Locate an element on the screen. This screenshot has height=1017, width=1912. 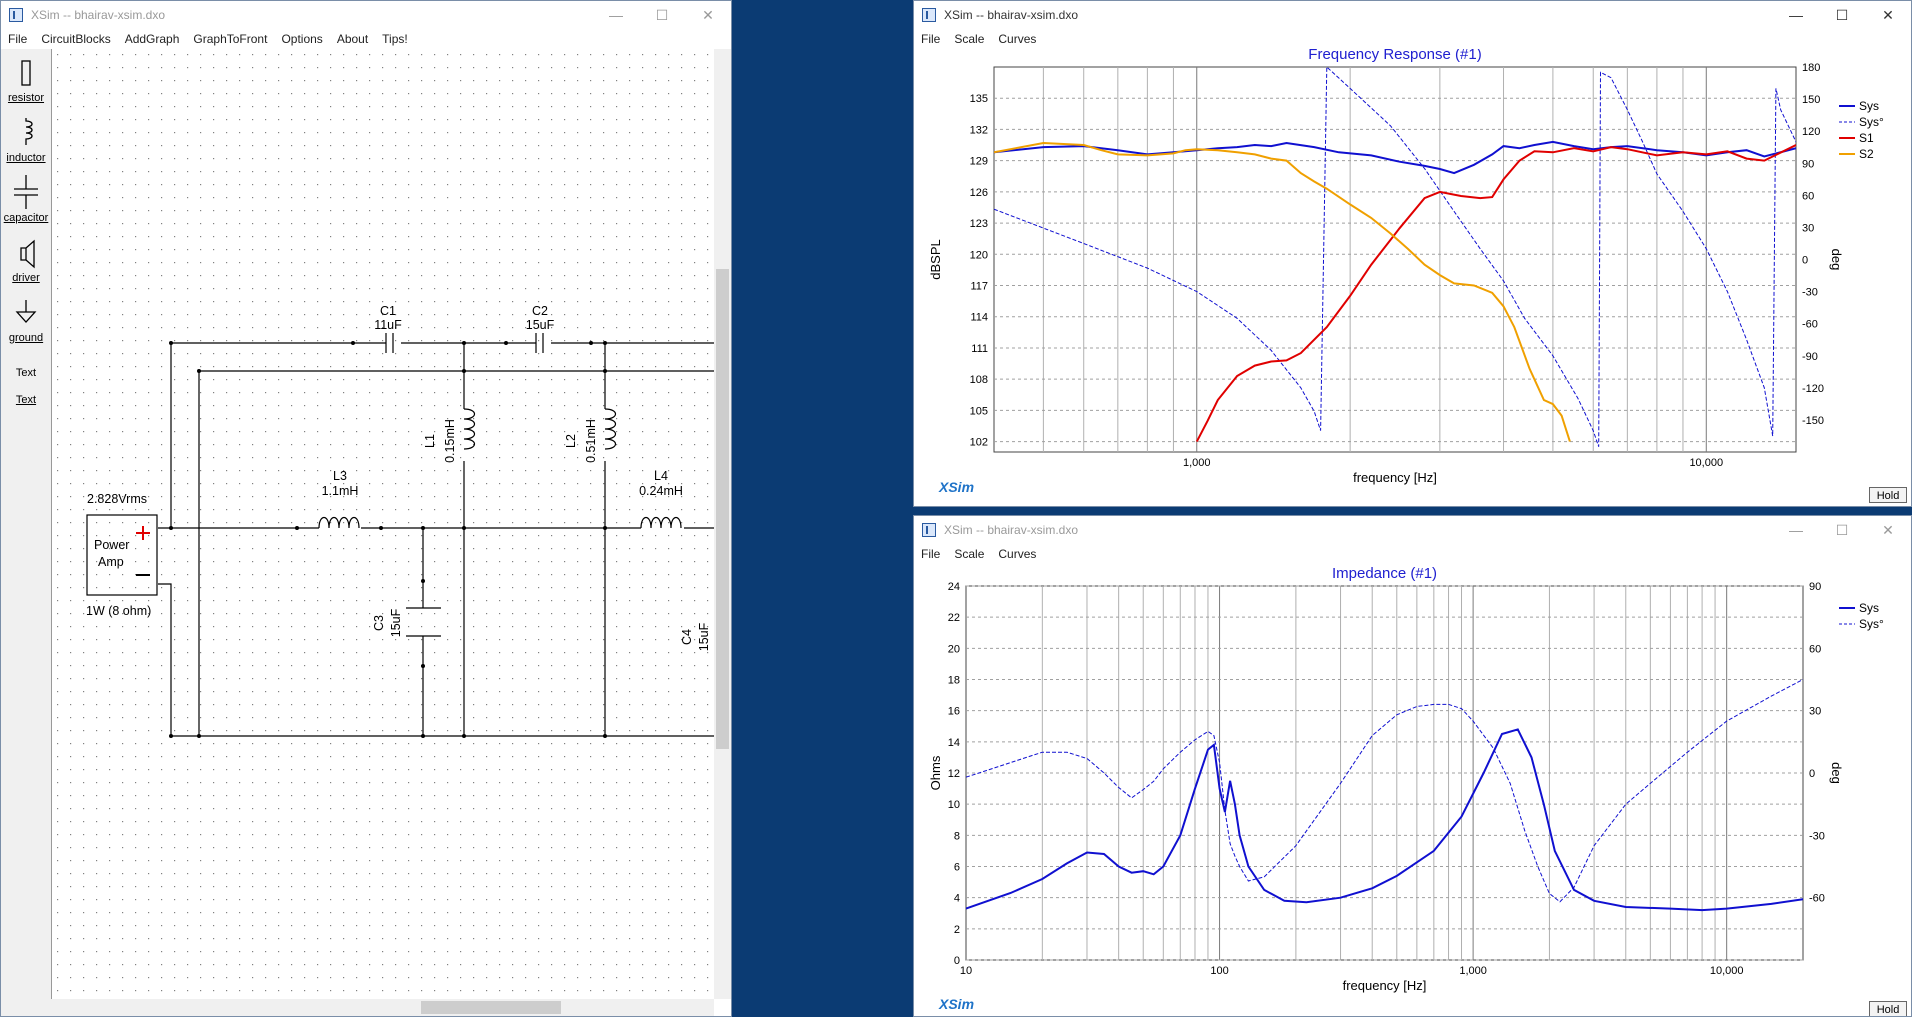
c3-name: C3 is located at coordinates (379, 623).